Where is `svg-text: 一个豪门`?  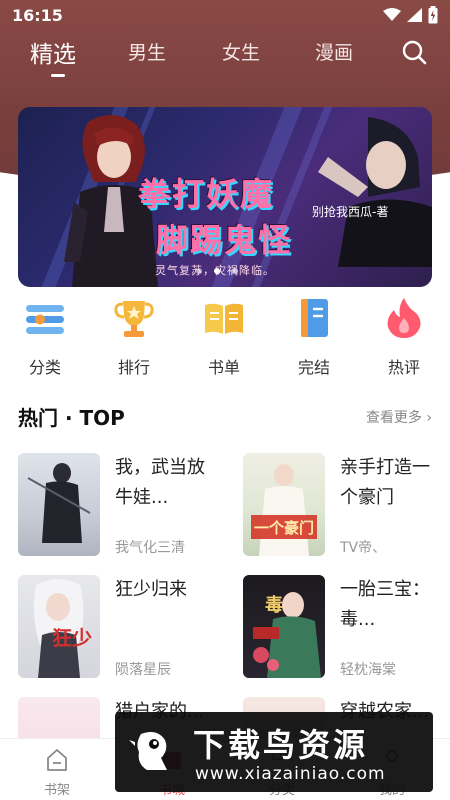 svg-text: 一个豪门 is located at coordinates (284, 528).